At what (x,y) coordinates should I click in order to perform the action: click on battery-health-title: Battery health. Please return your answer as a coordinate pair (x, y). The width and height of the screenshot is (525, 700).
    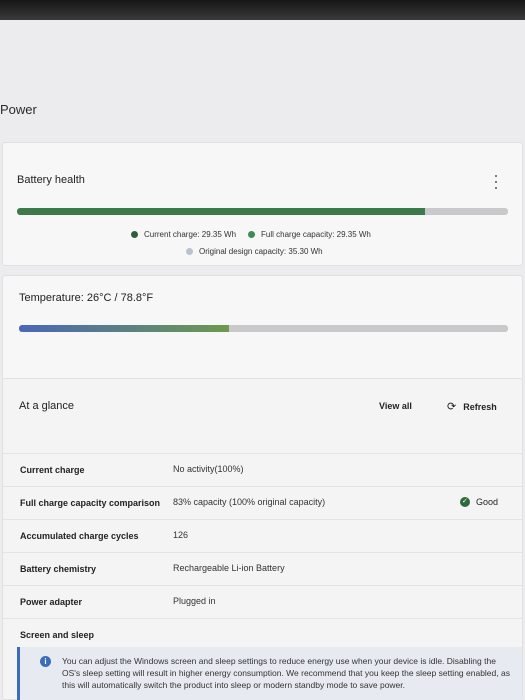
    Looking at the image, I should click on (51, 180).